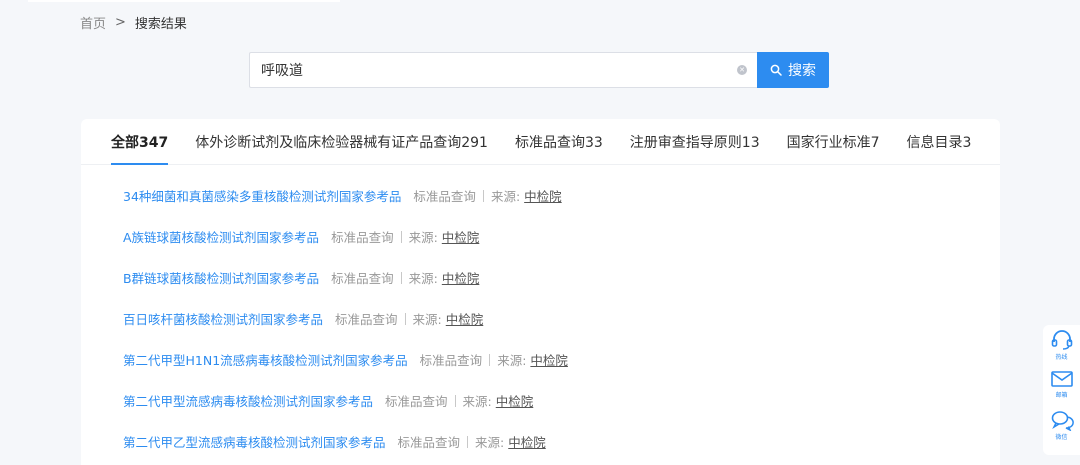  Describe the element at coordinates (742, 70) in the screenshot. I see `clear-icon: ✕` at that location.